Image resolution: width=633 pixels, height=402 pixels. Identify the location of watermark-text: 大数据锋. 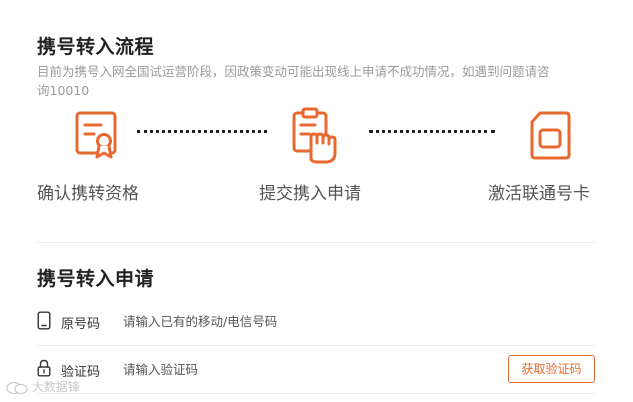
(55, 387).